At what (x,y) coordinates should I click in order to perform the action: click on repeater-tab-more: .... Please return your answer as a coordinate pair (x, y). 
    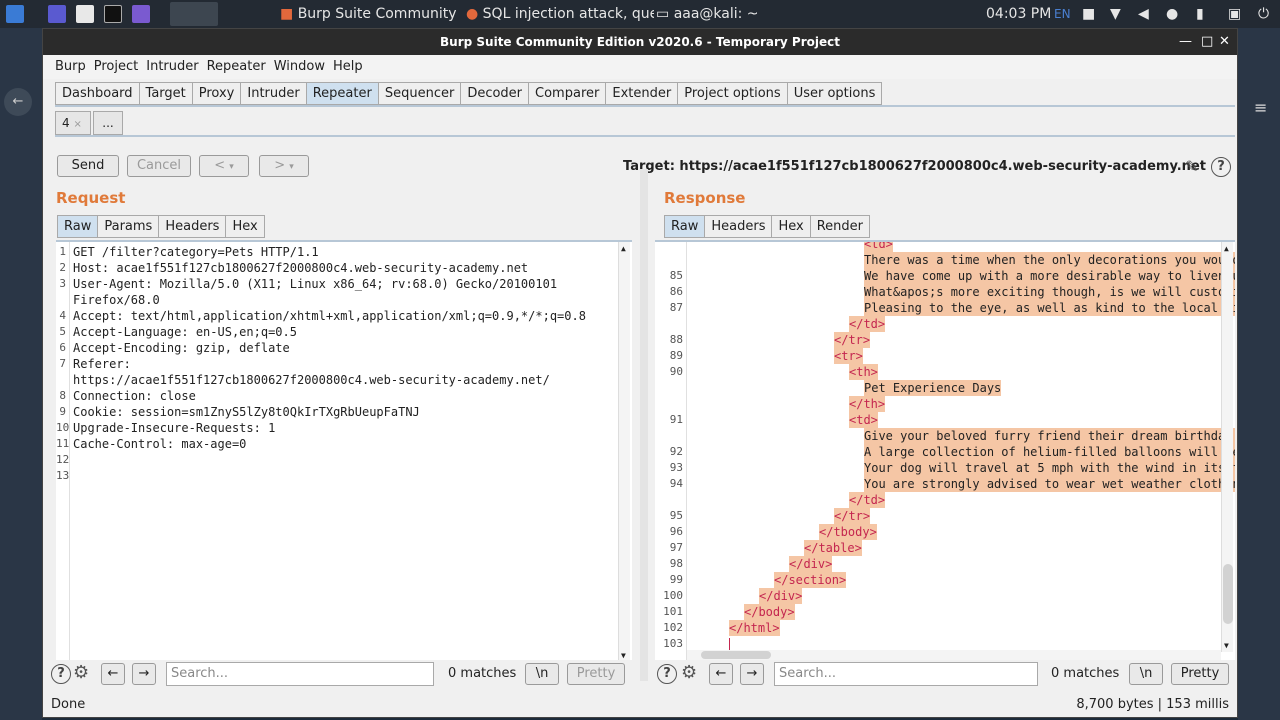
    Looking at the image, I should click on (108, 123).